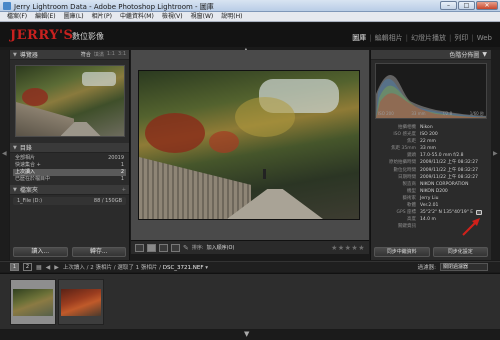  I want to click on sync-metadata-button: 同步中繼資料, so click(402, 252).